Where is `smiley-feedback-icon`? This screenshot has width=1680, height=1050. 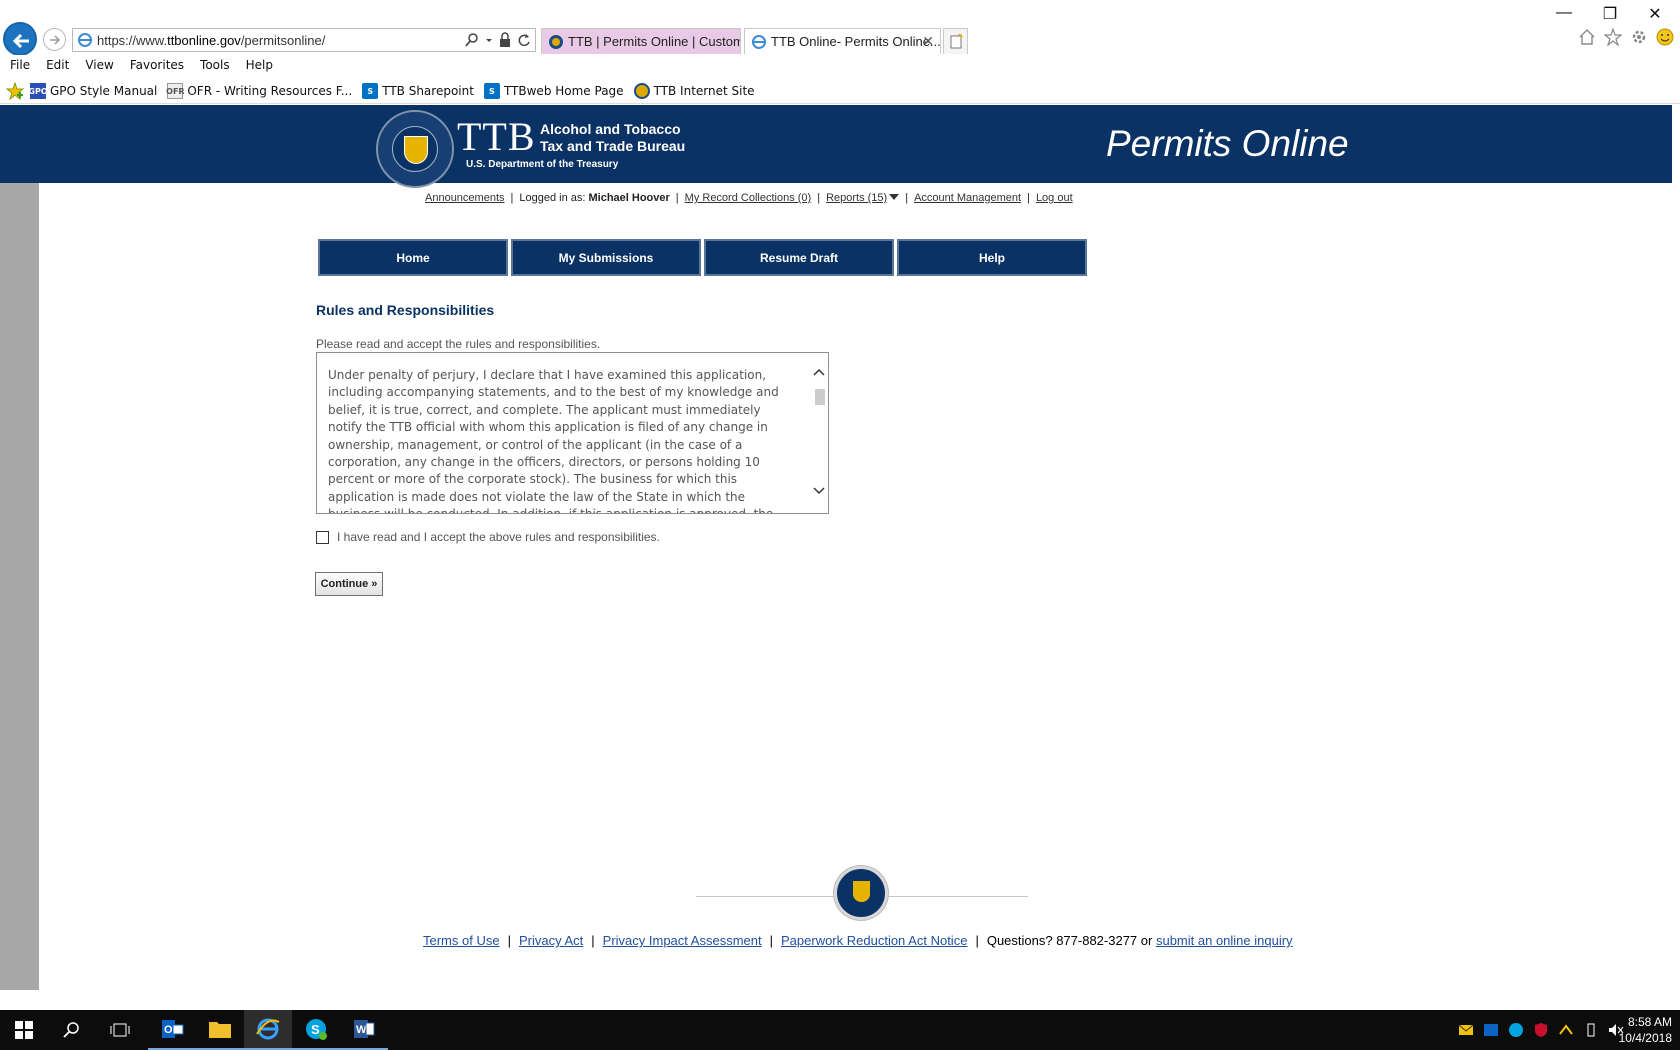 smiley-feedback-icon is located at coordinates (1665, 37).